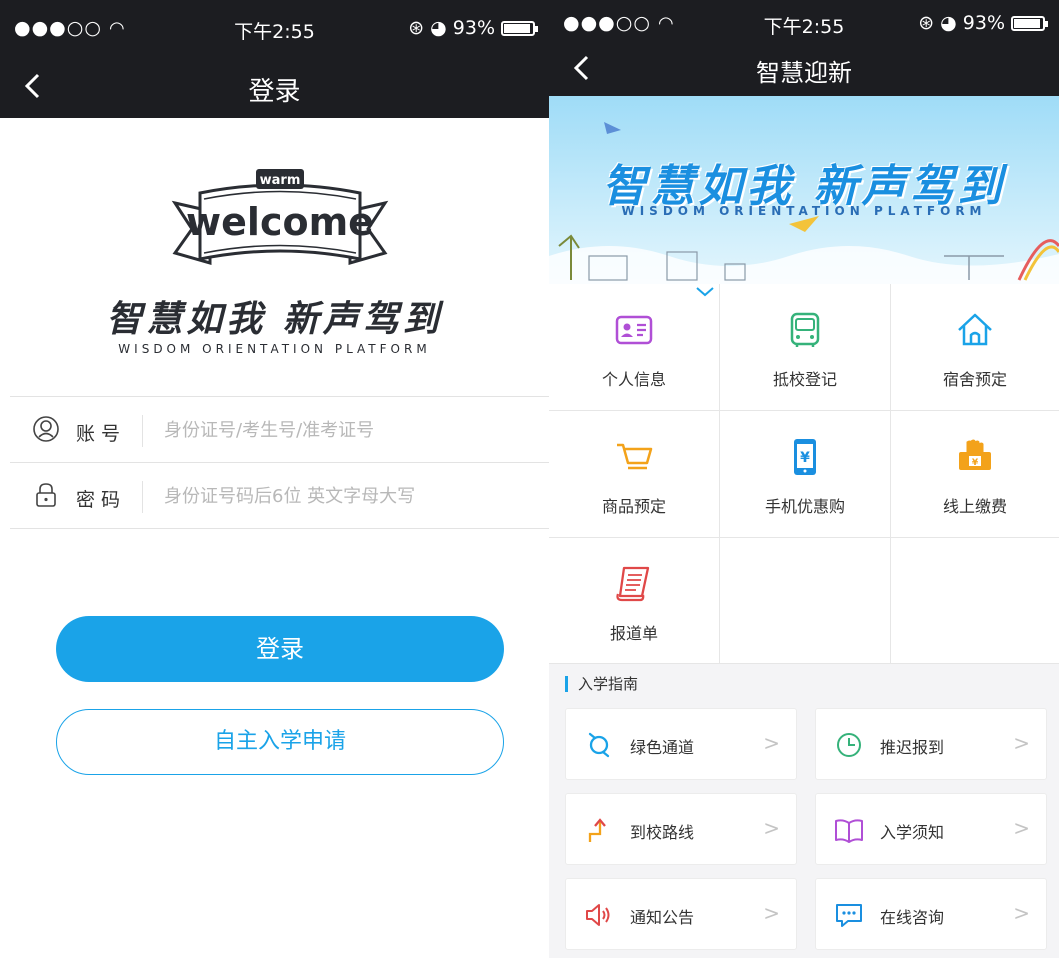  What do you see at coordinates (849, 745) in the screenshot?
I see `clock-icon` at bounding box center [849, 745].